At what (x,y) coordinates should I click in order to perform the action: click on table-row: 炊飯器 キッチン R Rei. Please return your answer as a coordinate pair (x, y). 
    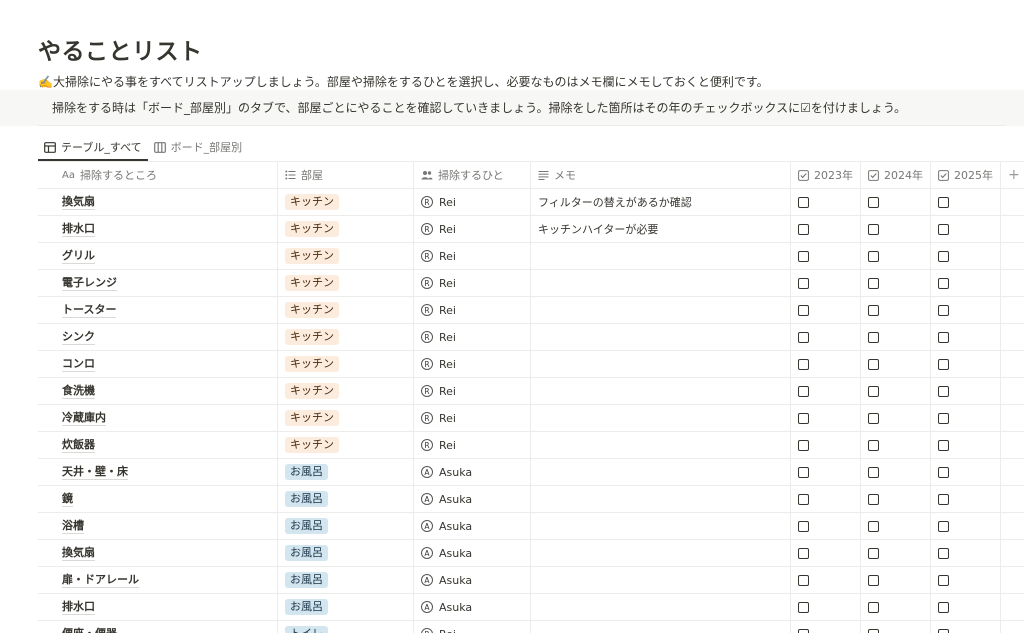
    Looking at the image, I should click on (531, 445).